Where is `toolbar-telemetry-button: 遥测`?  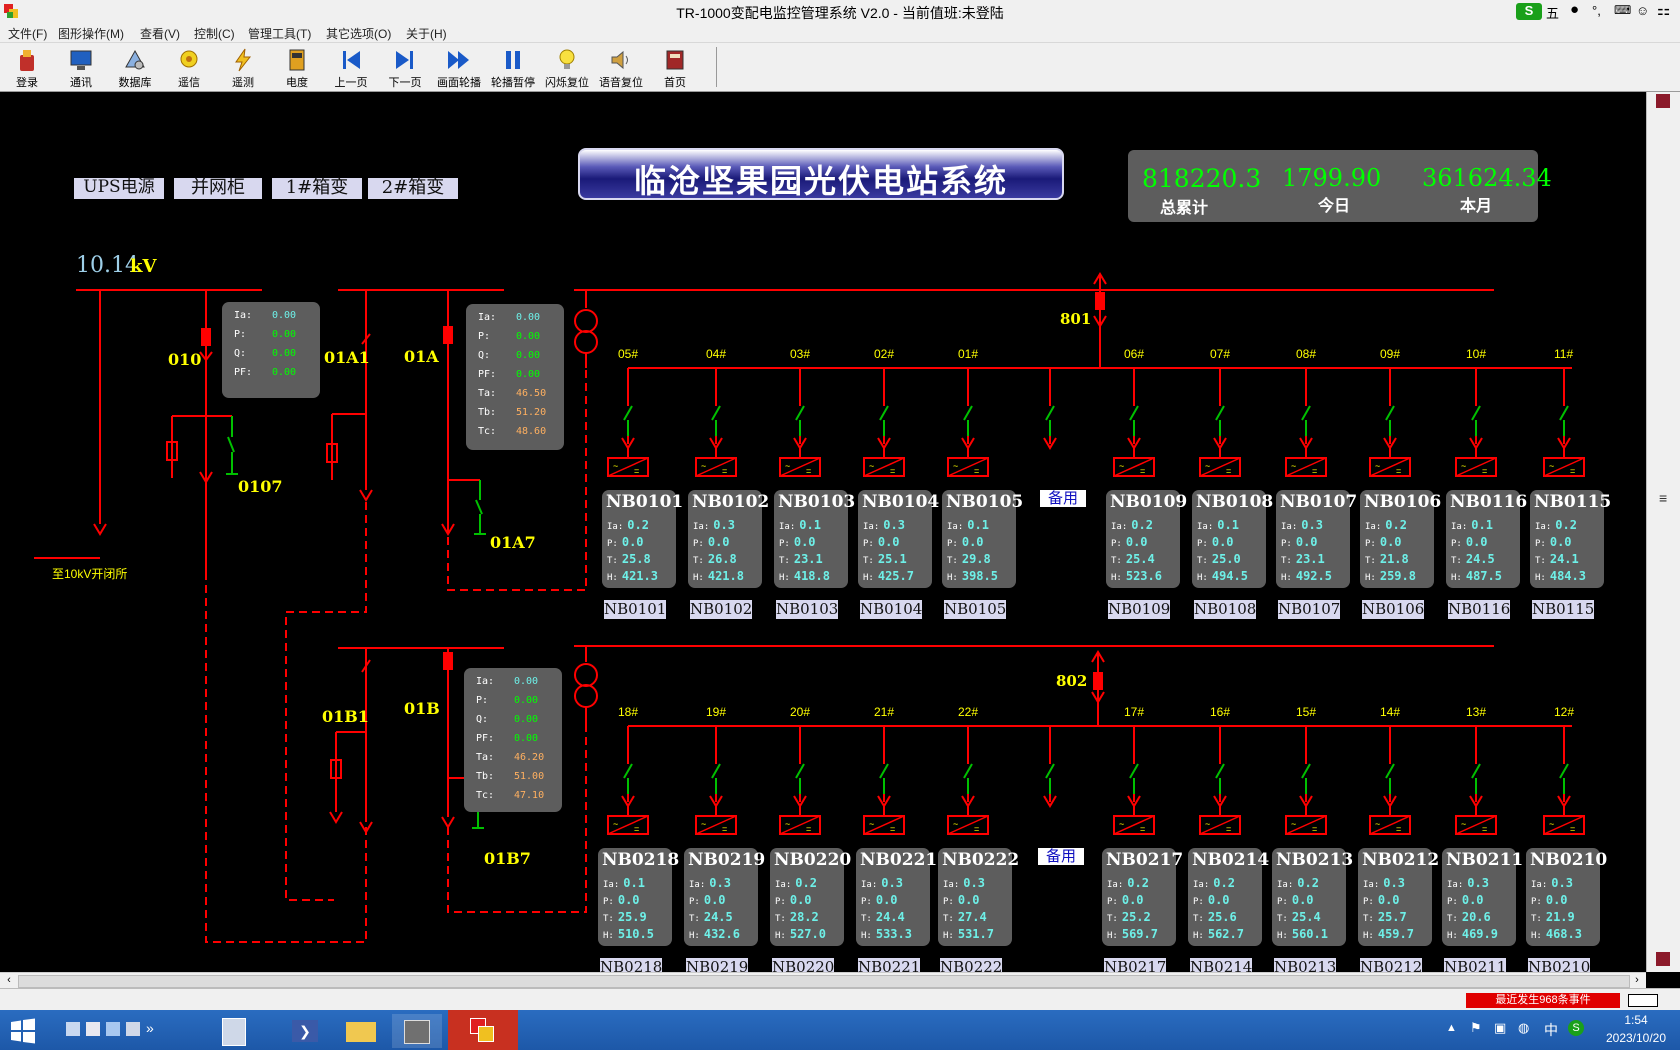
toolbar-telemetry-button: 遥测 is located at coordinates (243, 67).